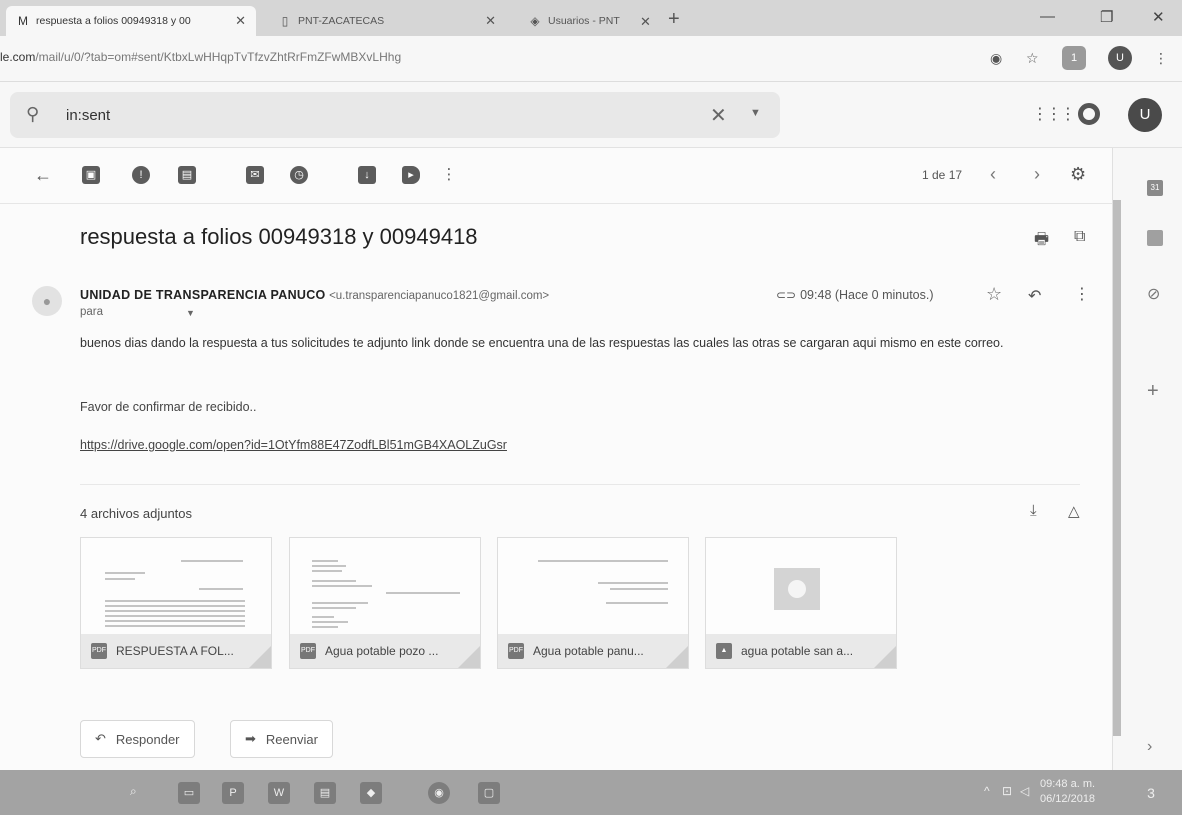  I want to click on scrollbar, so click(1117, 468).